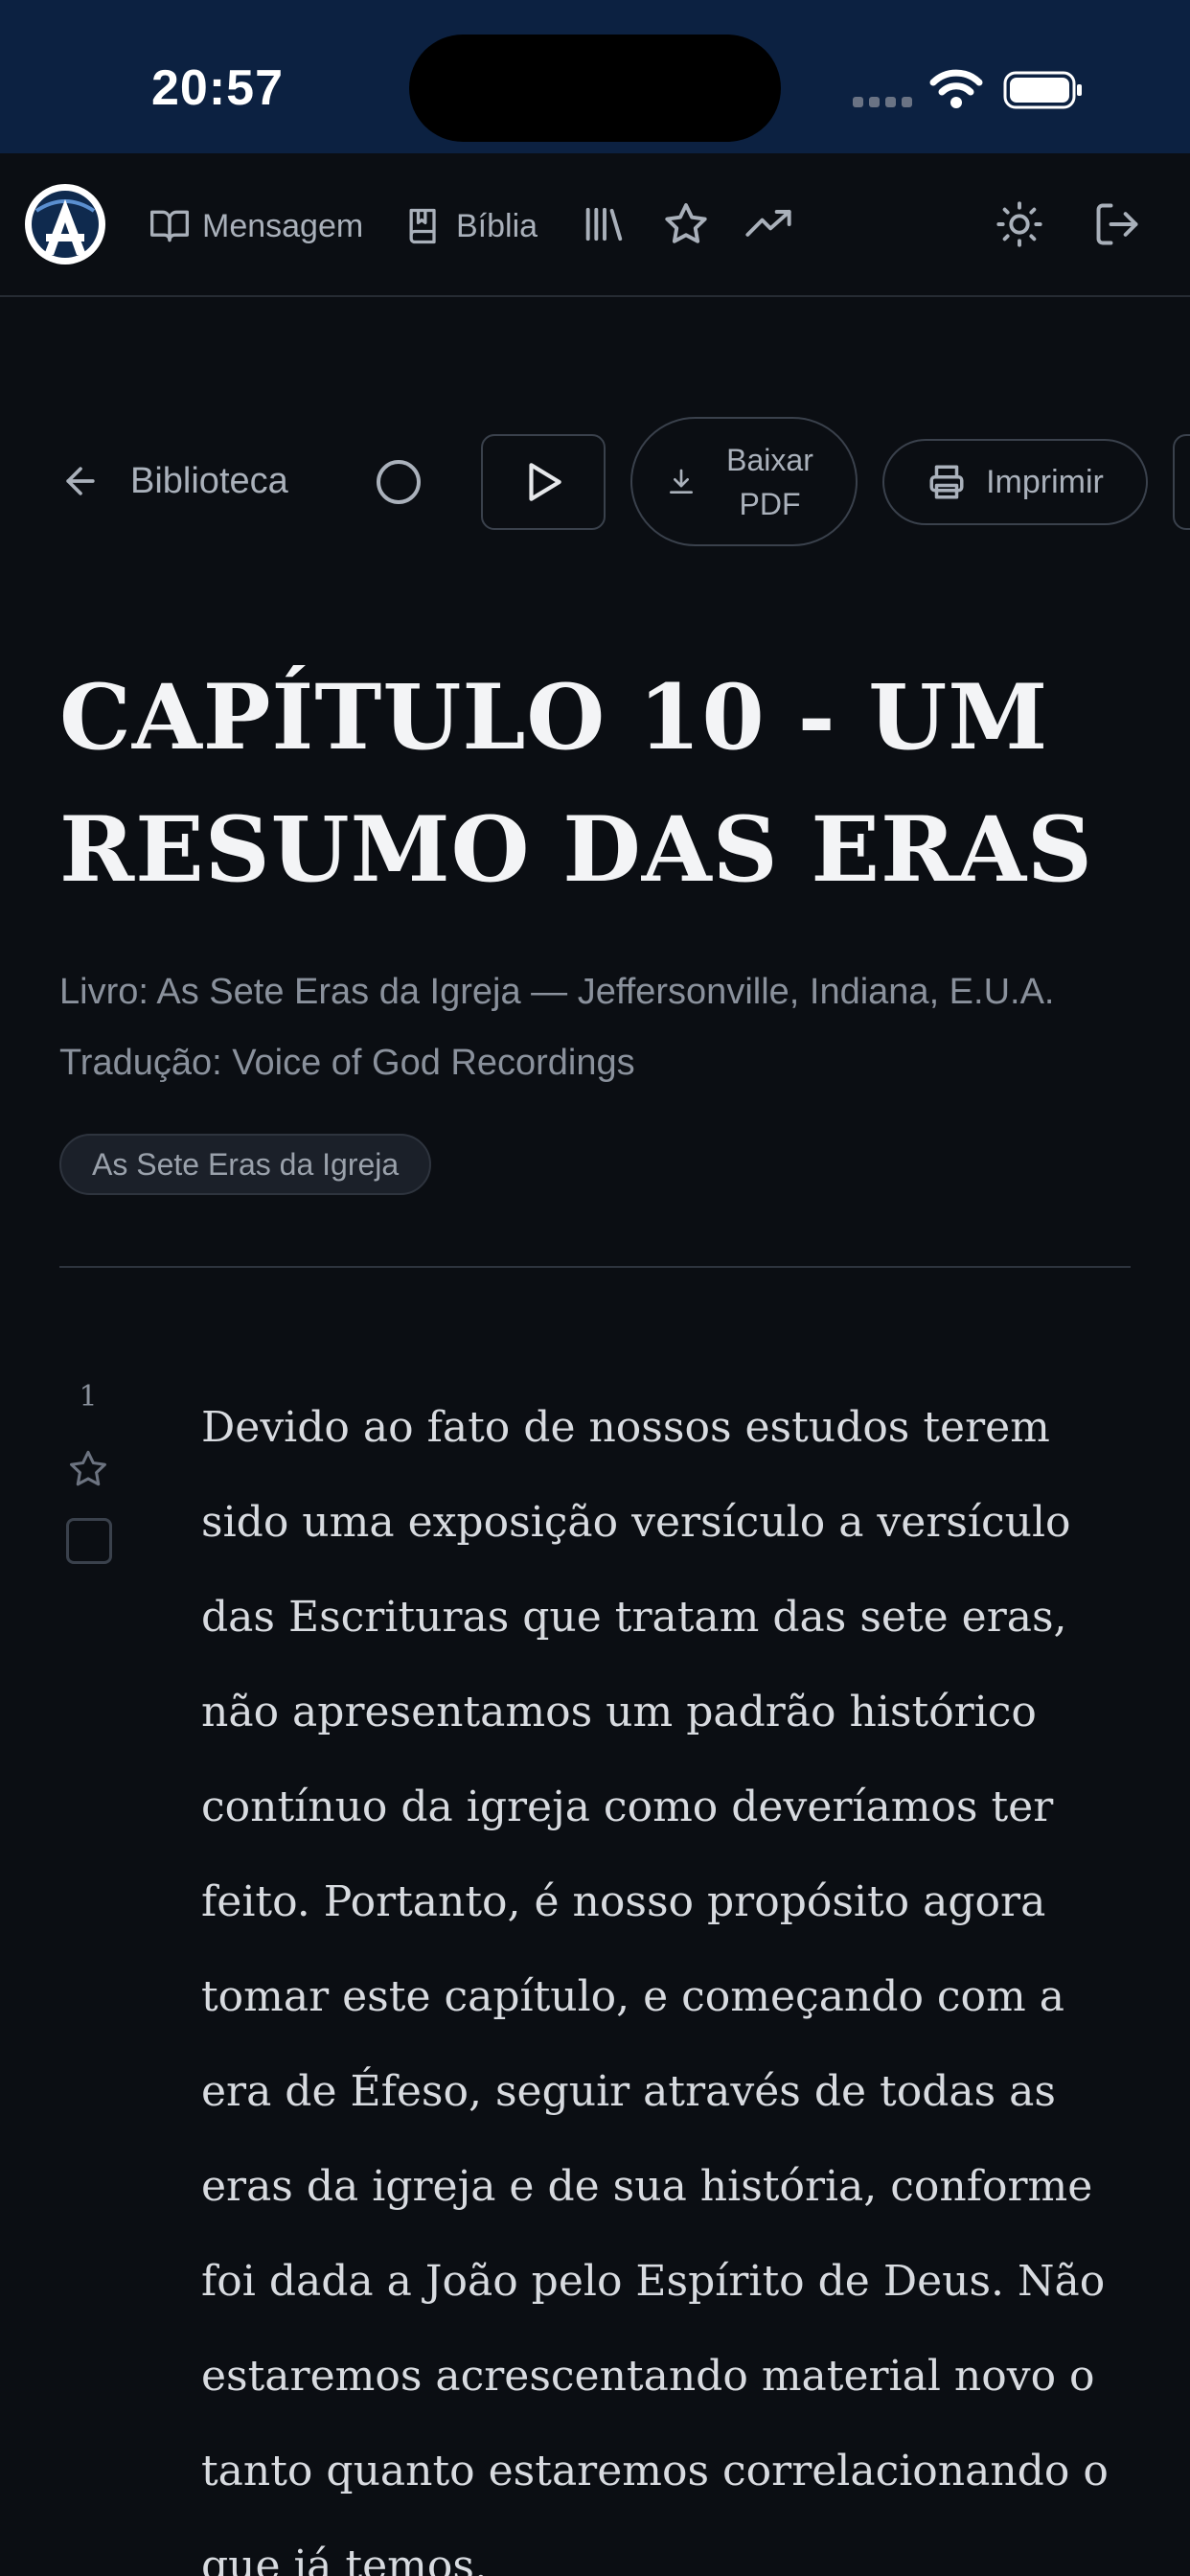 The height and width of the screenshot is (2576, 1190). Describe the element at coordinates (283, 225) in the screenshot. I see `nav-mensagem-label: Mensagem` at that location.